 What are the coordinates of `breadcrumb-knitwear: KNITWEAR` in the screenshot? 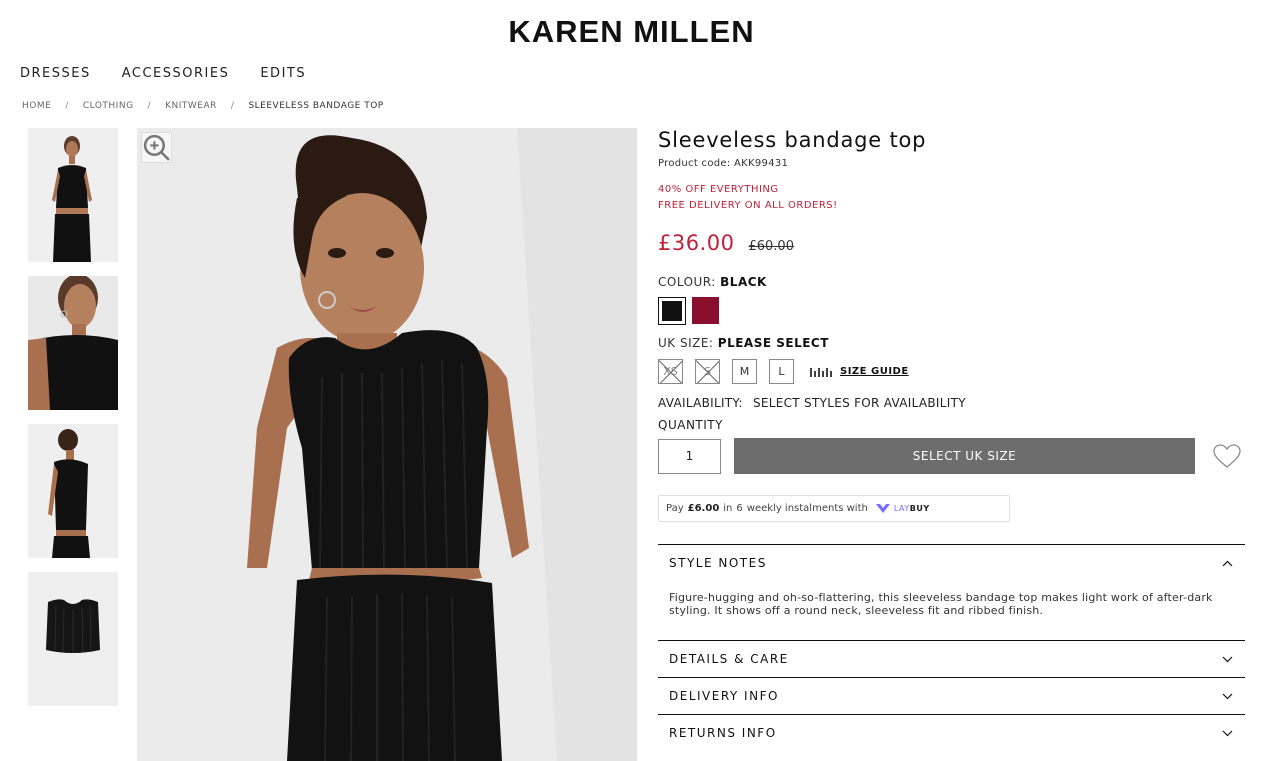 It's located at (191, 106).